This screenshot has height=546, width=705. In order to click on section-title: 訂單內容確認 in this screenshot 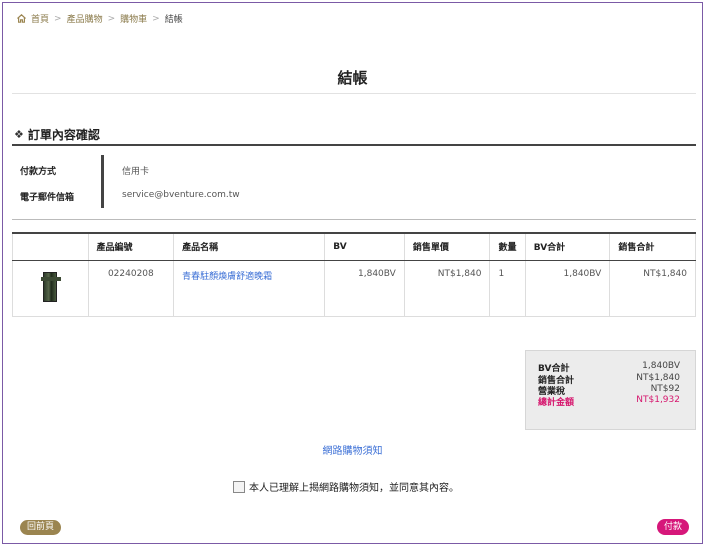, I will do `click(63, 135)`.